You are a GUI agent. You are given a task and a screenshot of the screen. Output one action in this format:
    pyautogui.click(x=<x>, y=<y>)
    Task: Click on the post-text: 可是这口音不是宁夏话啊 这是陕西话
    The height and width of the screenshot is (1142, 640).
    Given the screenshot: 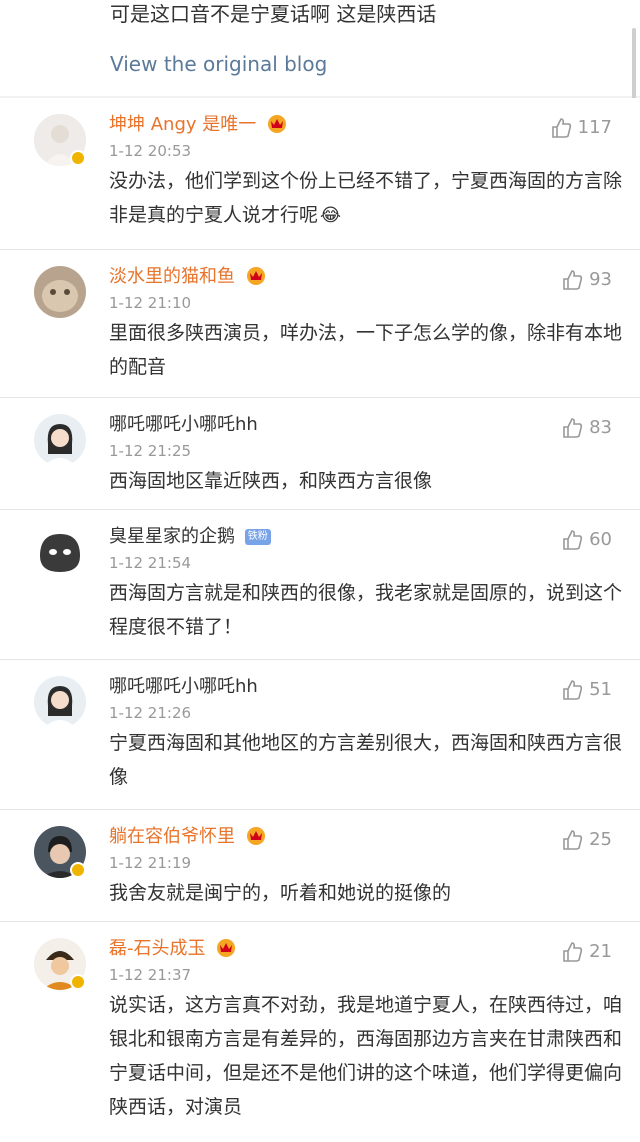 What is the action you would take?
    pyautogui.click(x=273, y=14)
    